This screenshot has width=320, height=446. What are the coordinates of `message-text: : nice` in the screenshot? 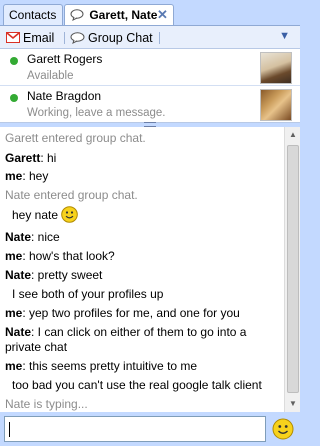 It's located at (45, 237).